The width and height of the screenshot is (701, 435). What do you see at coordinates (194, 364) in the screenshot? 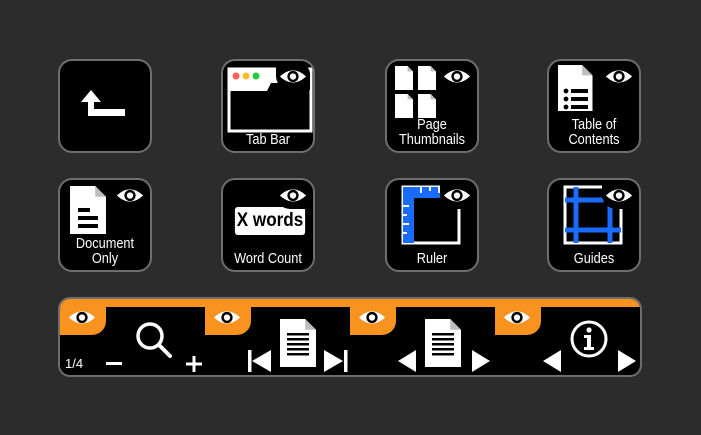
I see `zoom-in-button` at bounding box center [194, 364].